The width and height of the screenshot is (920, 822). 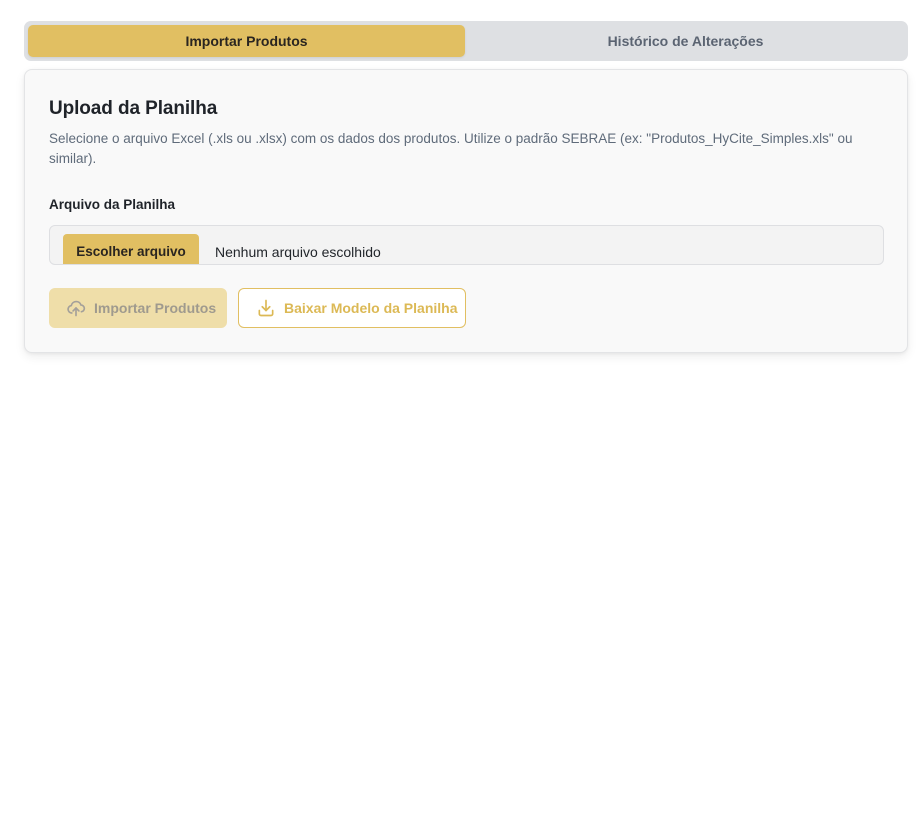 I want to click on choose-file-button: Escolher arquivo, so click(x=131, y=249).